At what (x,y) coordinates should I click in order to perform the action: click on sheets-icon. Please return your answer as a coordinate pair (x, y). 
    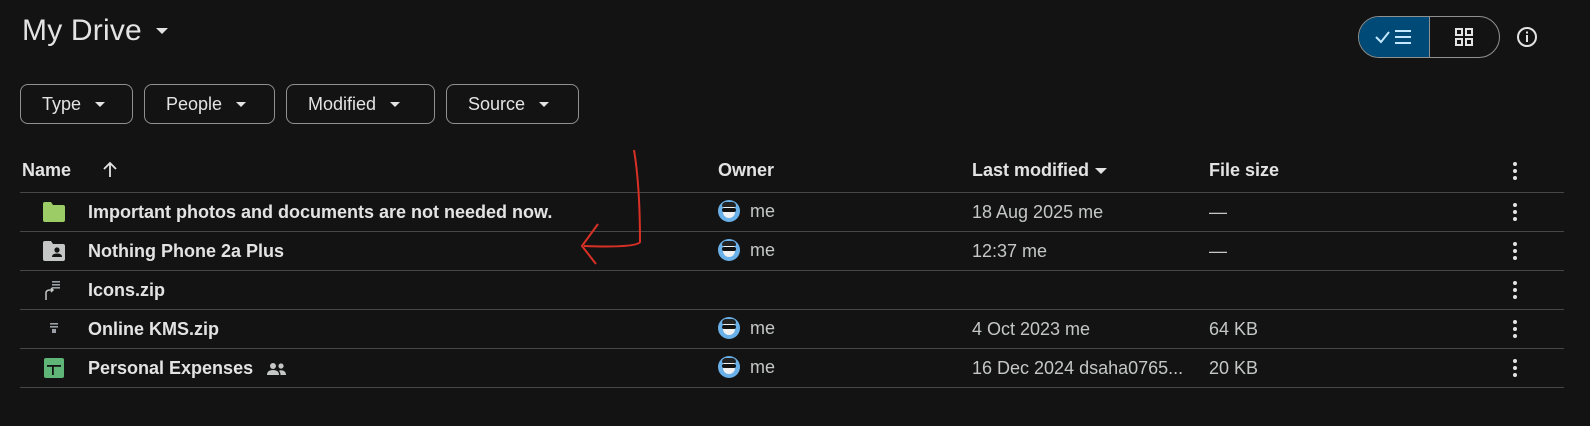
    Looking at the image, I should click on (54, 368).